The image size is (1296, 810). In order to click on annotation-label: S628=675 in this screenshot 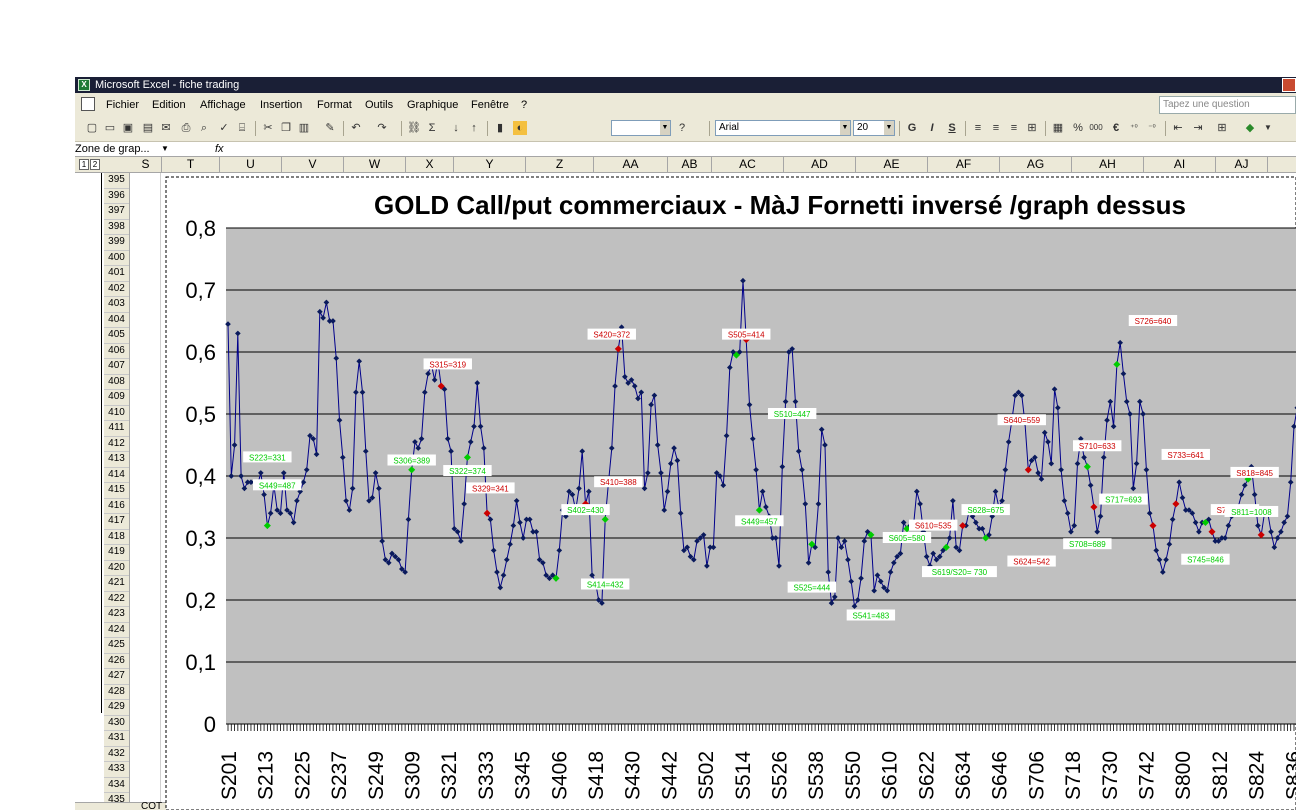, I will do `click(985, 510)`.